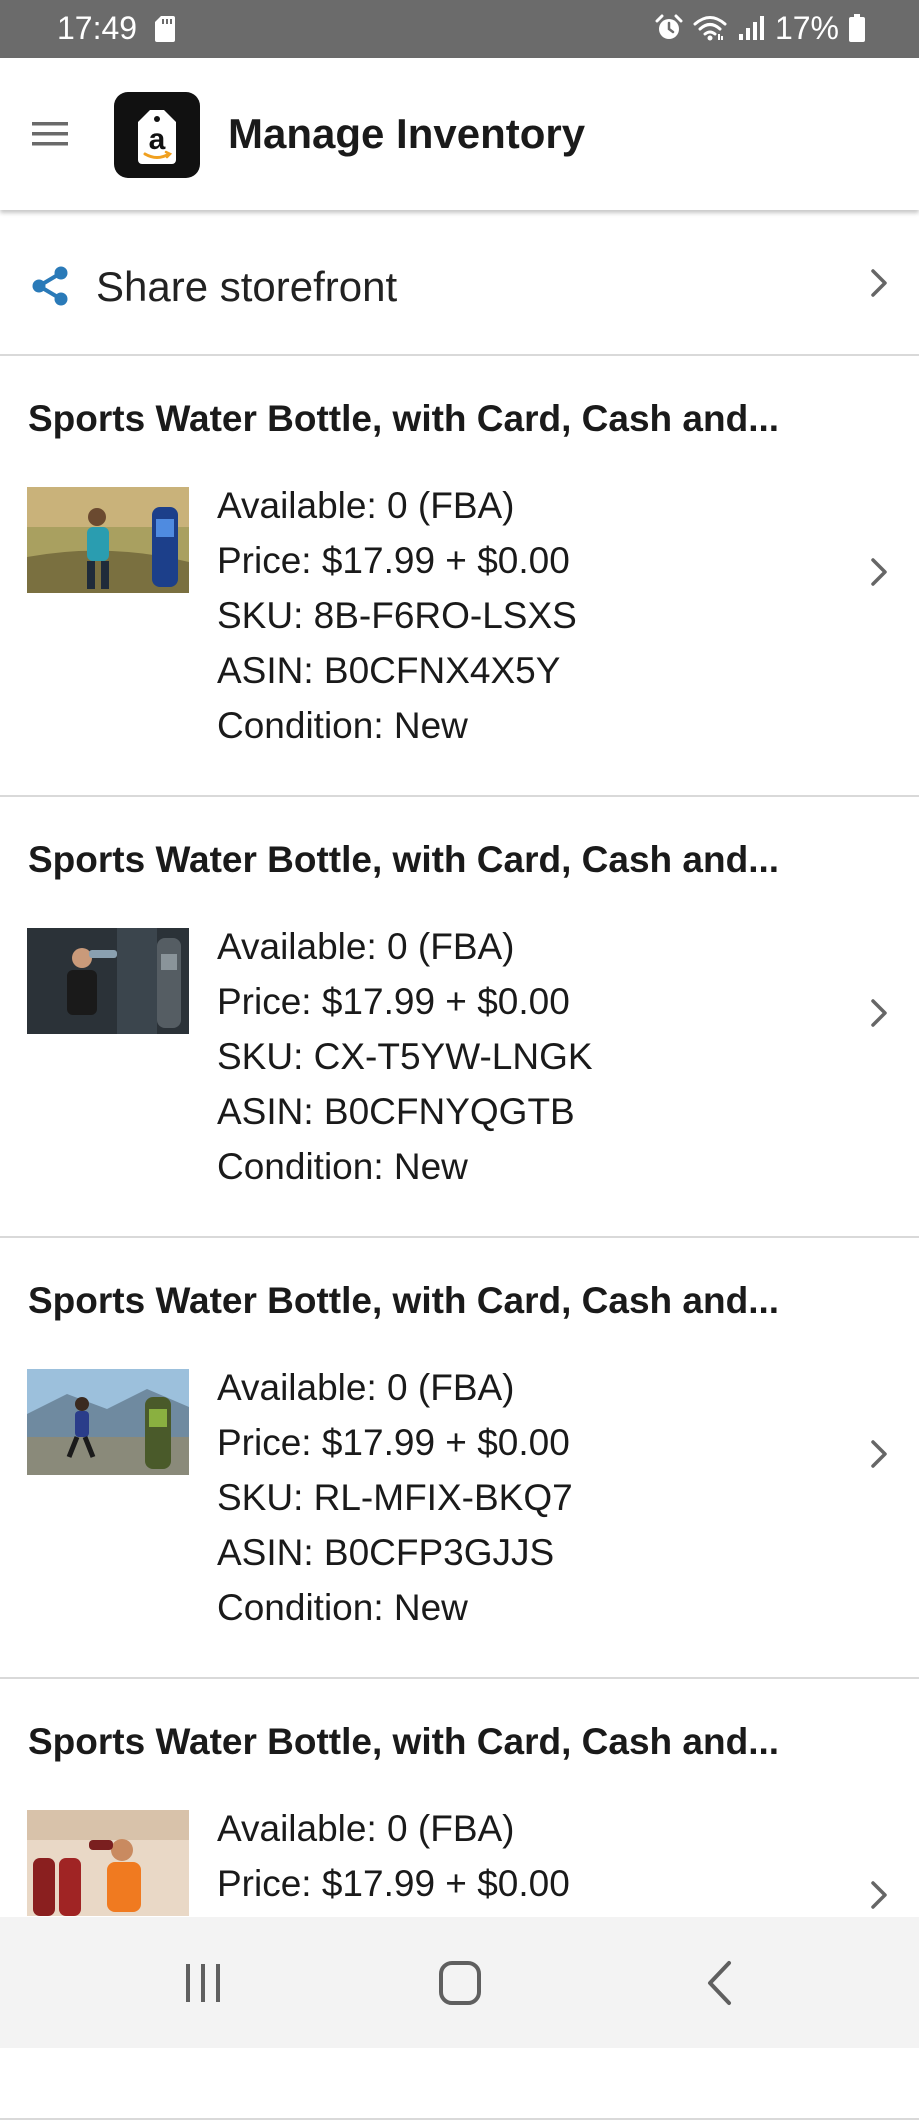 The height and width of the screenshot is (2120, 919). I want to click on sku-text: SKU: 8B-F6RO-LSXS, so click(397, 615).